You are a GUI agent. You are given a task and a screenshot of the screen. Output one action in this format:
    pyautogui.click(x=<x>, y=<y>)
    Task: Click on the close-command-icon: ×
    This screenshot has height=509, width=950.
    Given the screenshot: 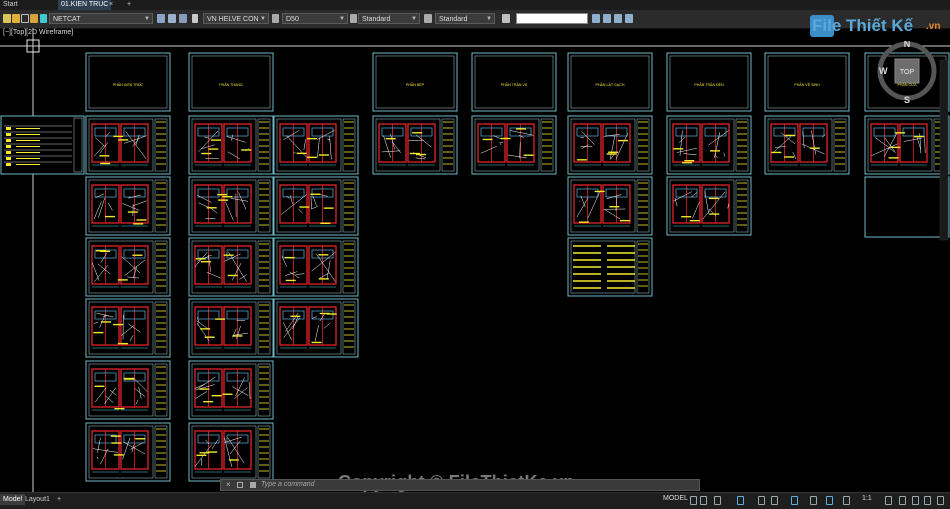 What is the action you would take?
    pyautogui.click(x=228, y=485)
    